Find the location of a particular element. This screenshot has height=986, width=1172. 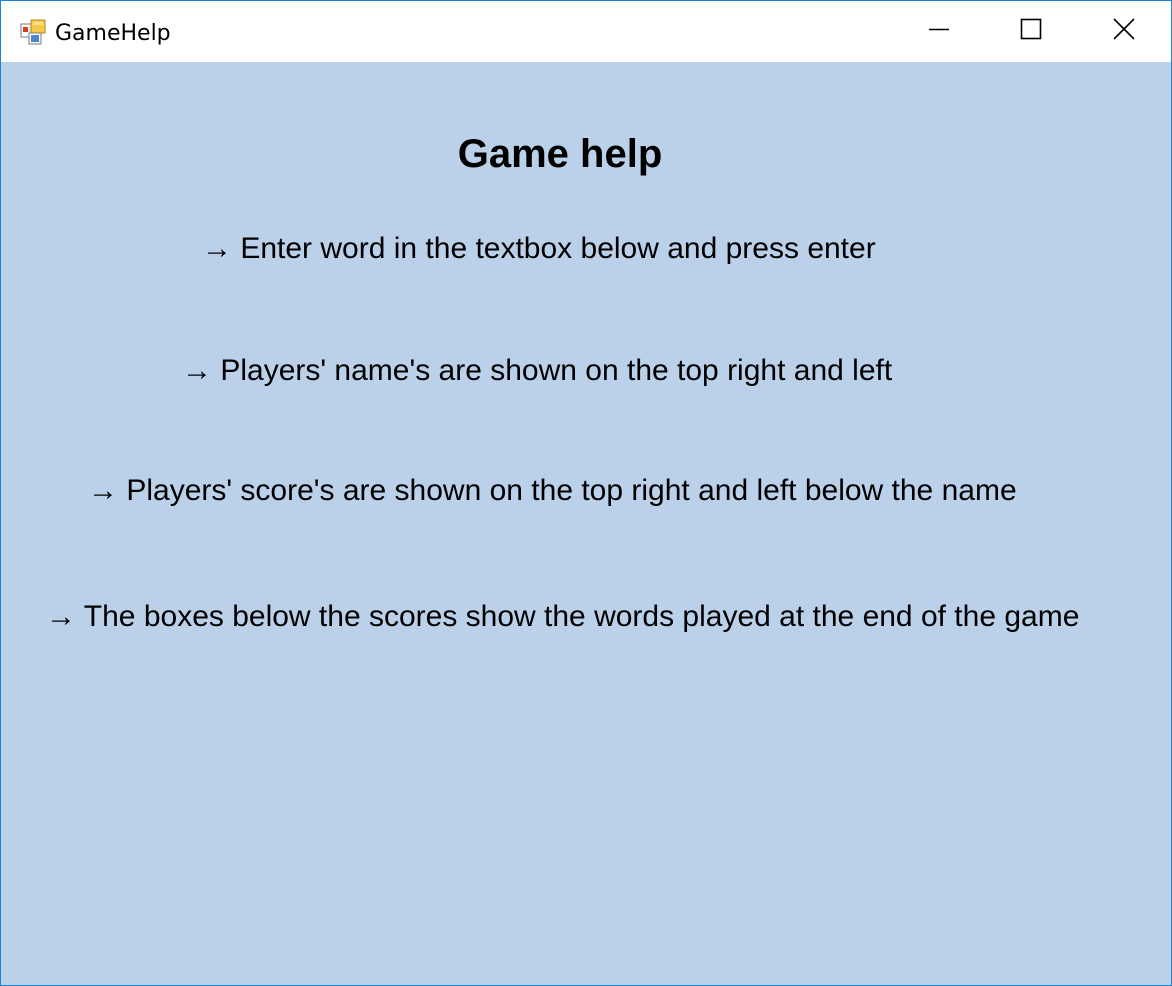

minimize-icon is located at coordinates (939, 31).